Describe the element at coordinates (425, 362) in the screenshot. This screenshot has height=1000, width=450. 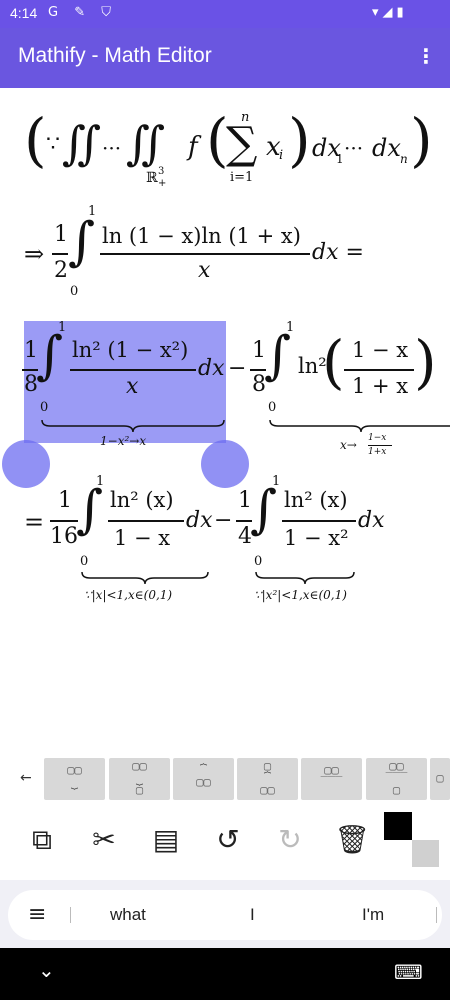
I see `l3-paren-close: )` at that location.